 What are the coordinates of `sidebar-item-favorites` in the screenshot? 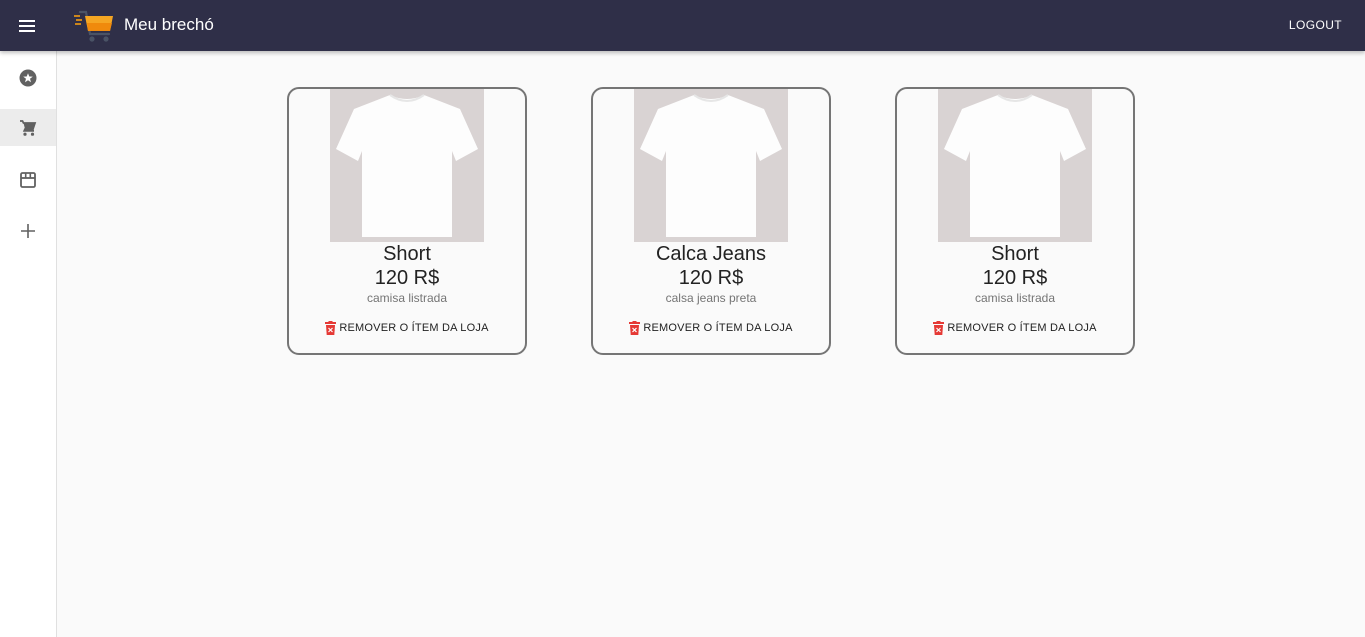 It's located at (28, 77).